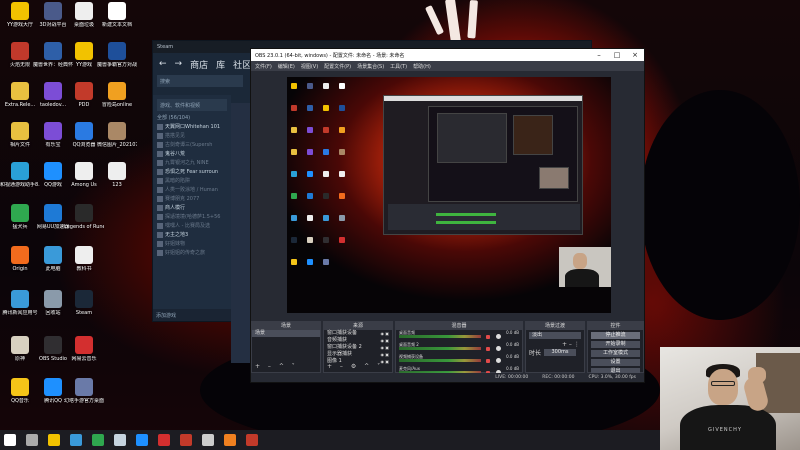 The image size is (800, 450). Describe the element at coordinates (208, 440) in the screenshot. I see `taskbar-obs-icon` at that location.